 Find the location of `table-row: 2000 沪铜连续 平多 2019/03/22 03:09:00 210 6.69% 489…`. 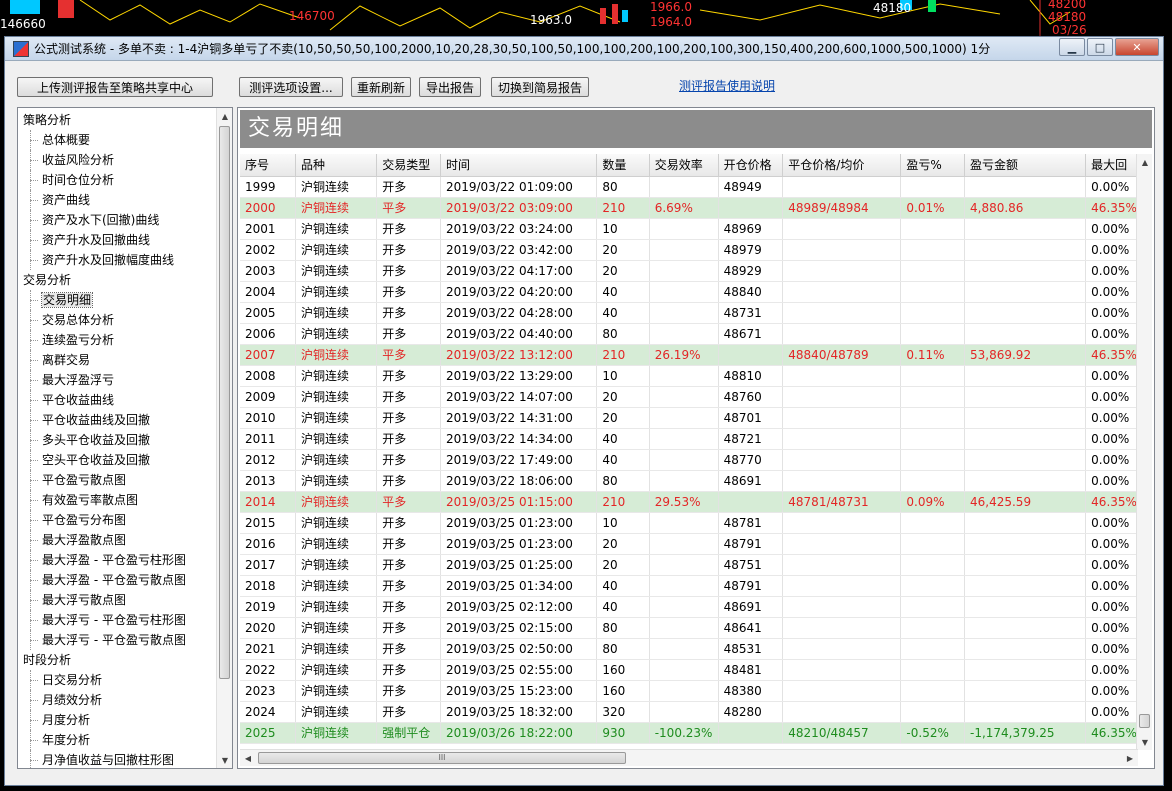

table-row: 2000 沪铜连续 平多 2019/03/22 03:09:00 210 6.69% 489… is located at coordinates (689, 208).